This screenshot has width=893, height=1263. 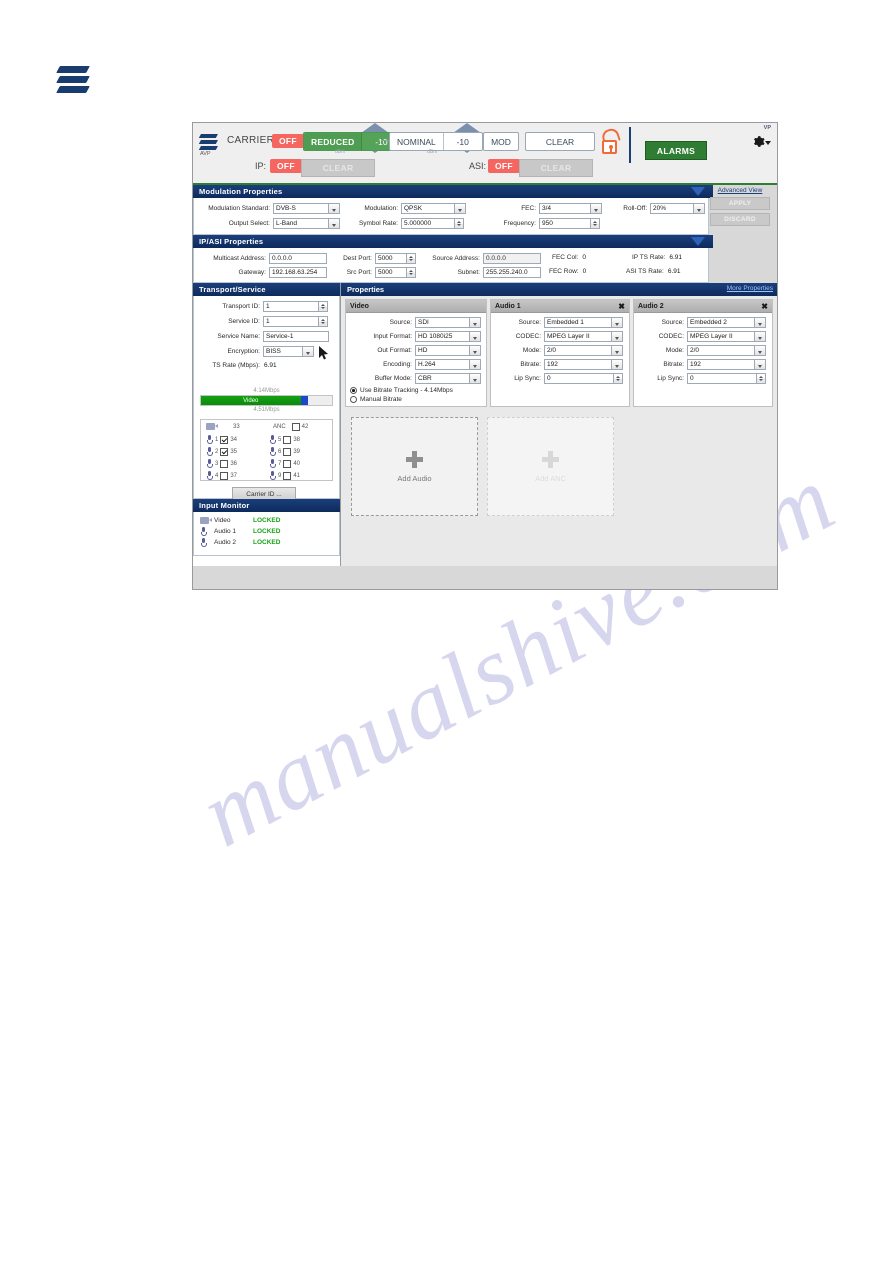 I want to click on audio1-bitrate-input: 192, so click(x=578, y=364).